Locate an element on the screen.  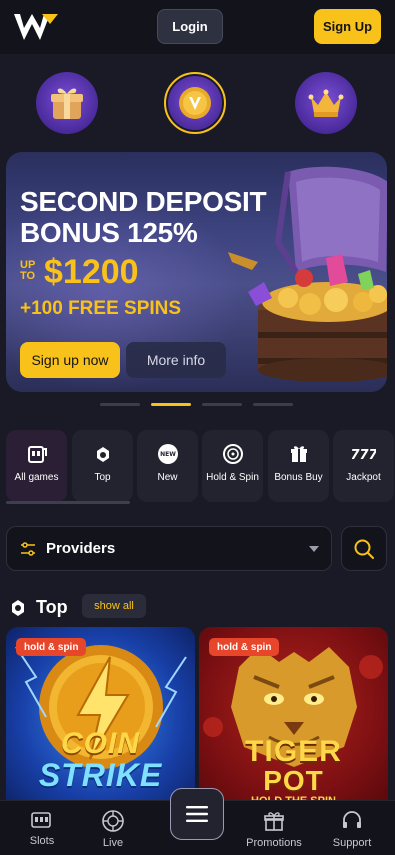
bonus-promo-button is located at coordinates (195, 103).